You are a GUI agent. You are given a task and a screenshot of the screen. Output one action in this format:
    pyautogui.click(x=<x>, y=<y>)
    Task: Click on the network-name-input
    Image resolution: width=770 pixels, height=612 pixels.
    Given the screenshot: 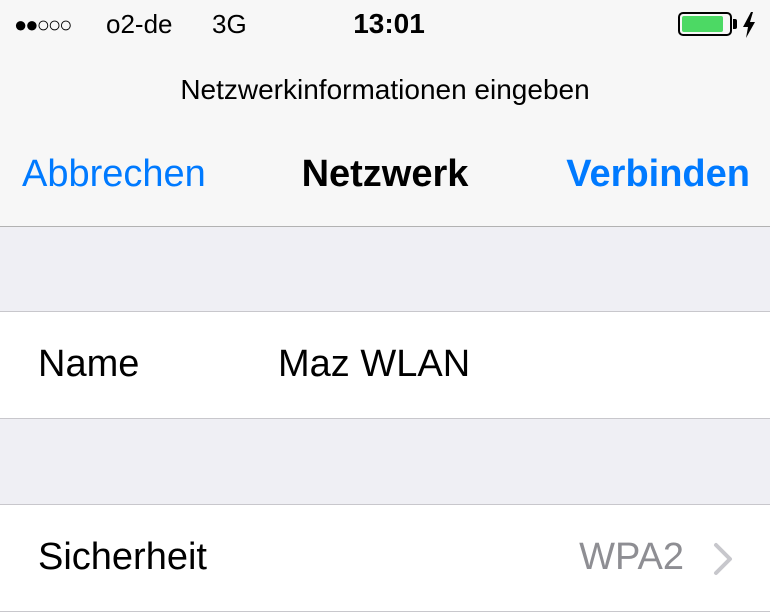 What is the action you would take?
    pyautogui.click(x=508, y=364)
    